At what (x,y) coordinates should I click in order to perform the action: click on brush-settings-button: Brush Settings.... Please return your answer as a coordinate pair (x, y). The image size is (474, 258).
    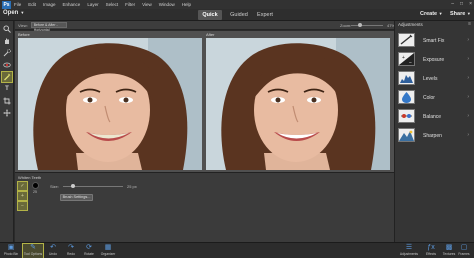
    Looking at the image, I should click on (76, 197).